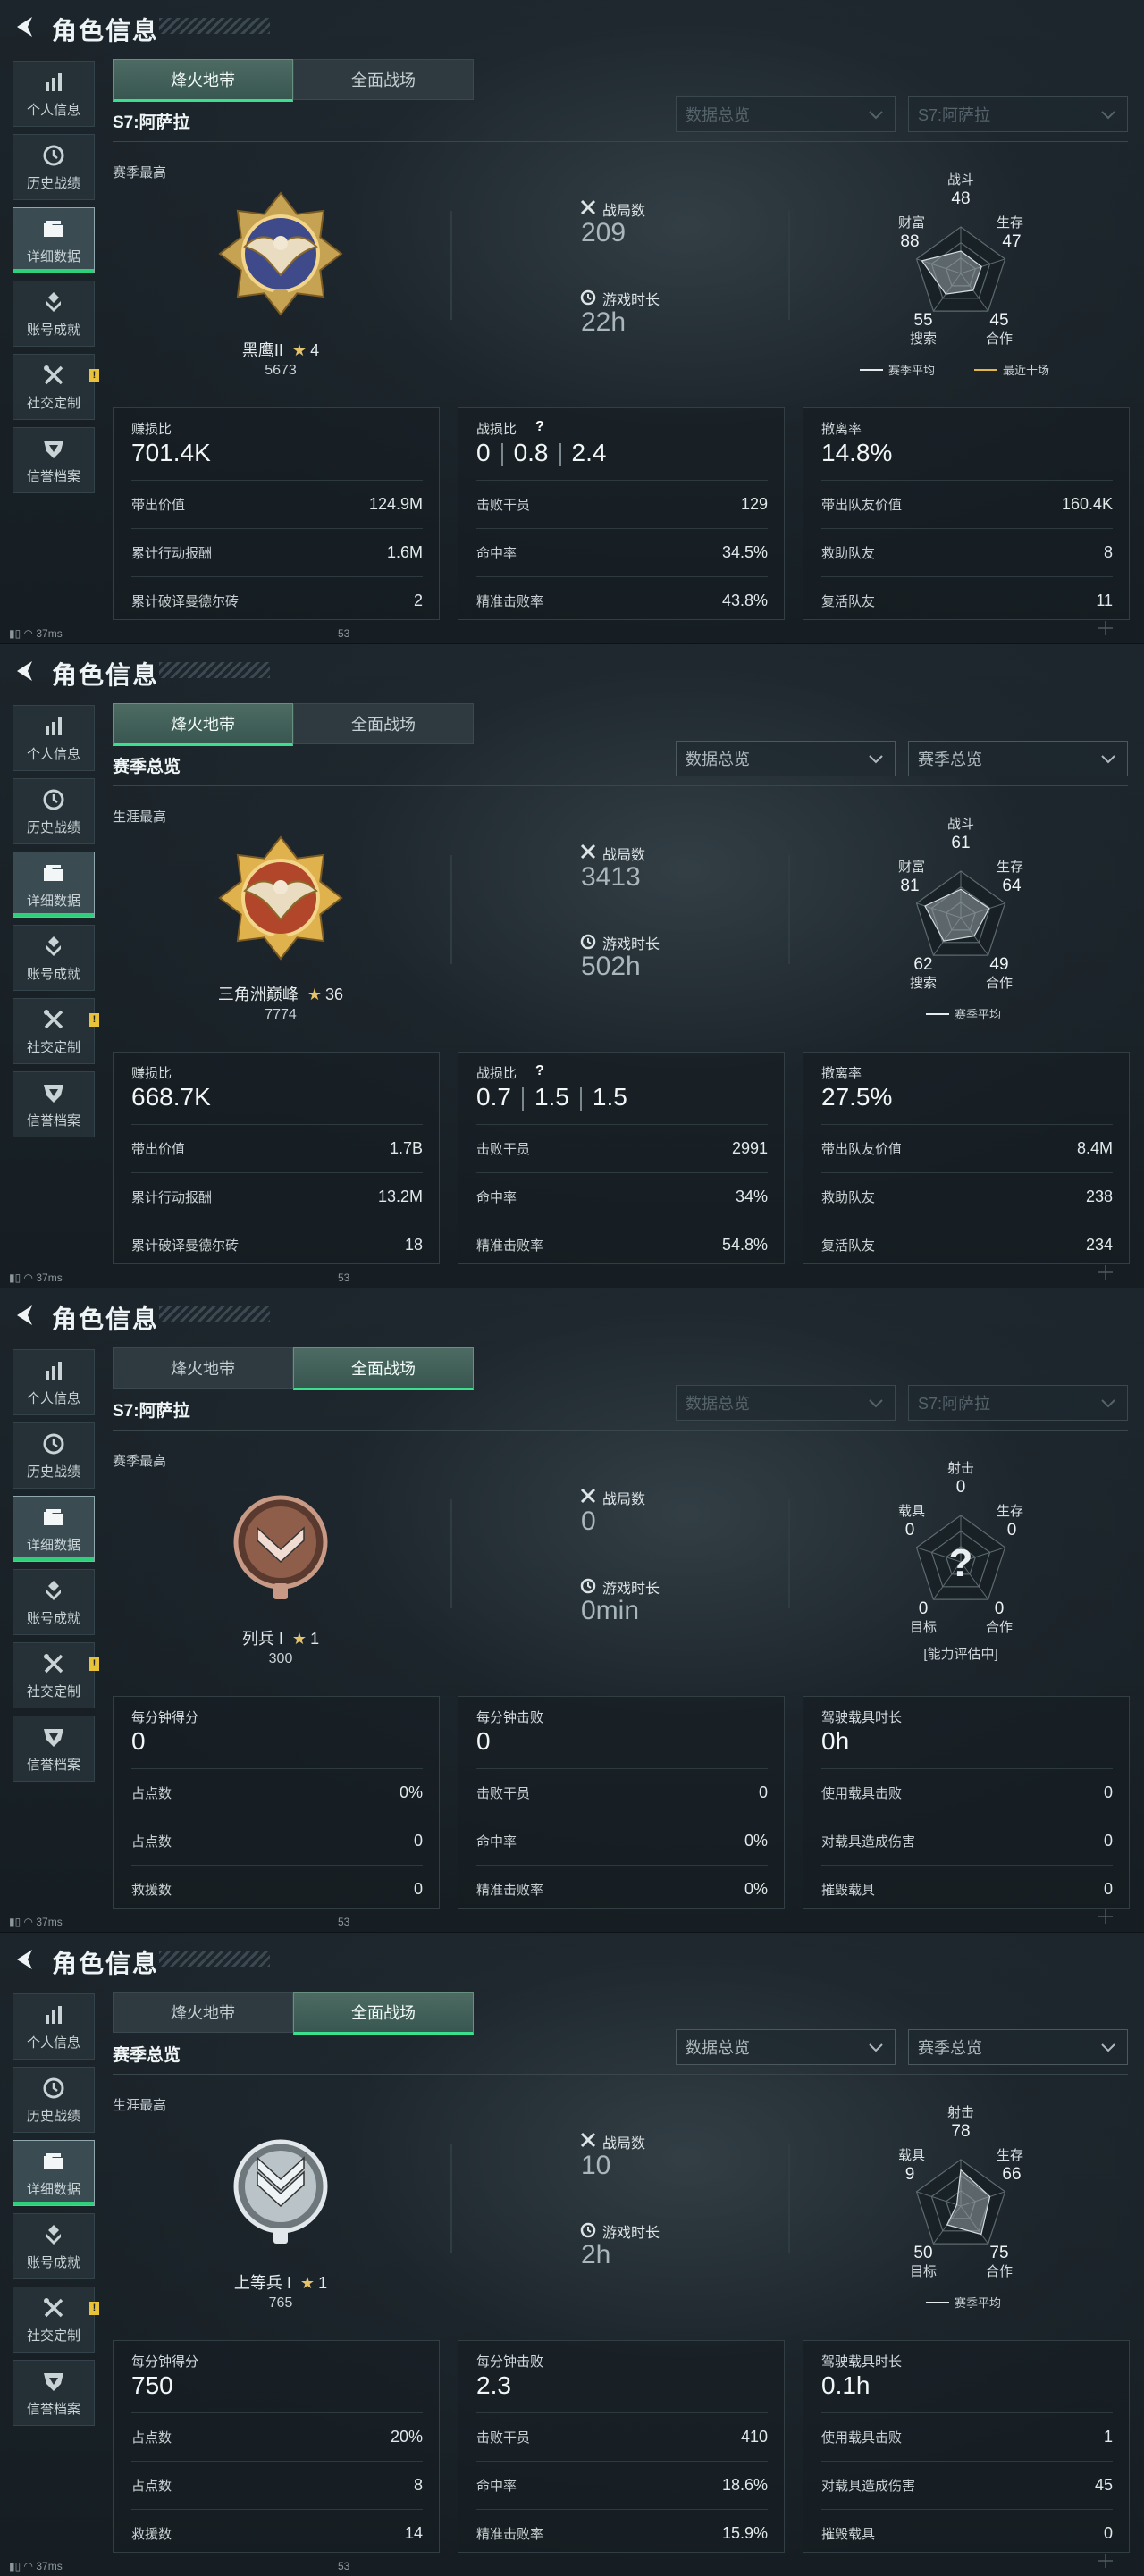  Describe the element at coordinates (411, 1792) in the screenshot. I see `stat-row-value: 0%` at that location.